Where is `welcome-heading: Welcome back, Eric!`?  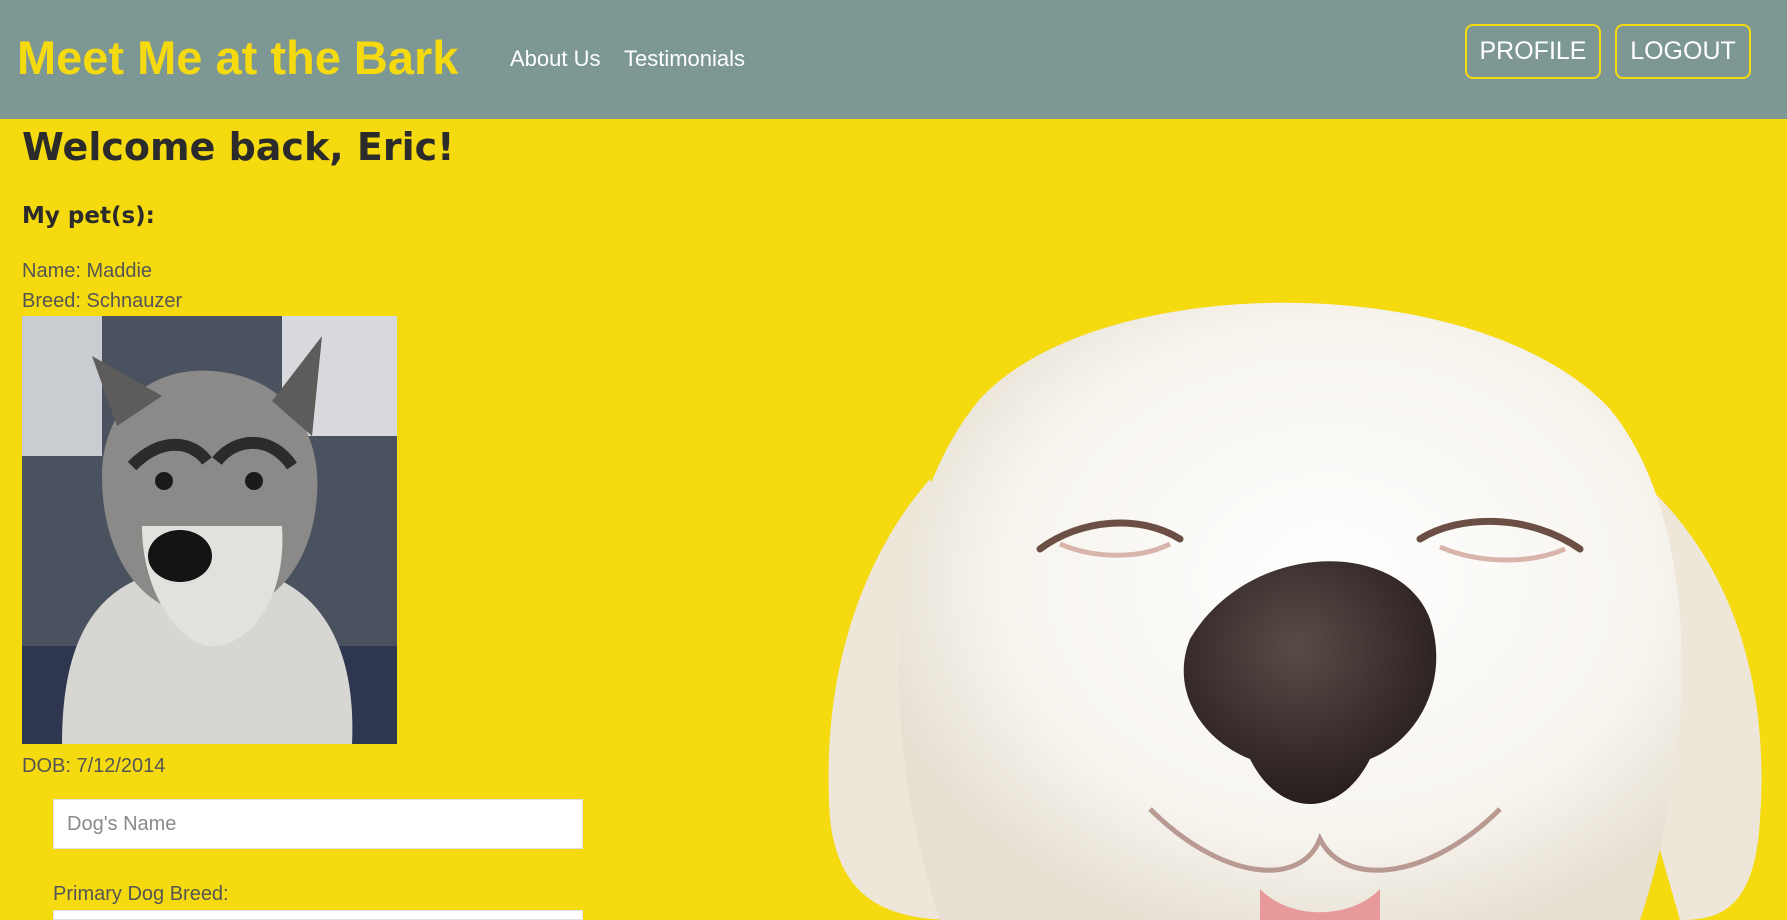 welcome-heading: Welcome back, Eric! is located at coordinates (238, 147).